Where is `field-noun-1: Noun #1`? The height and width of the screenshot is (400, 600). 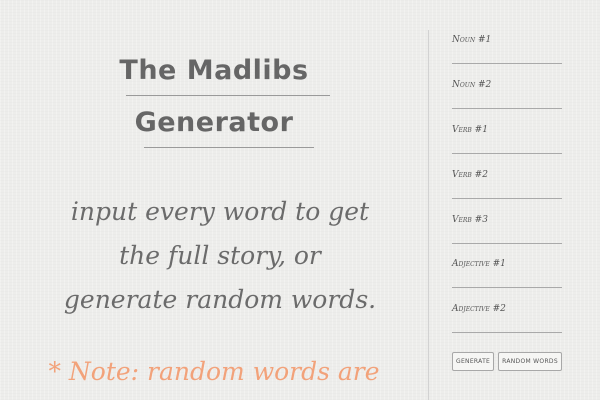 field-noun-1: Noun #1 is located at coordinates (507, 49).